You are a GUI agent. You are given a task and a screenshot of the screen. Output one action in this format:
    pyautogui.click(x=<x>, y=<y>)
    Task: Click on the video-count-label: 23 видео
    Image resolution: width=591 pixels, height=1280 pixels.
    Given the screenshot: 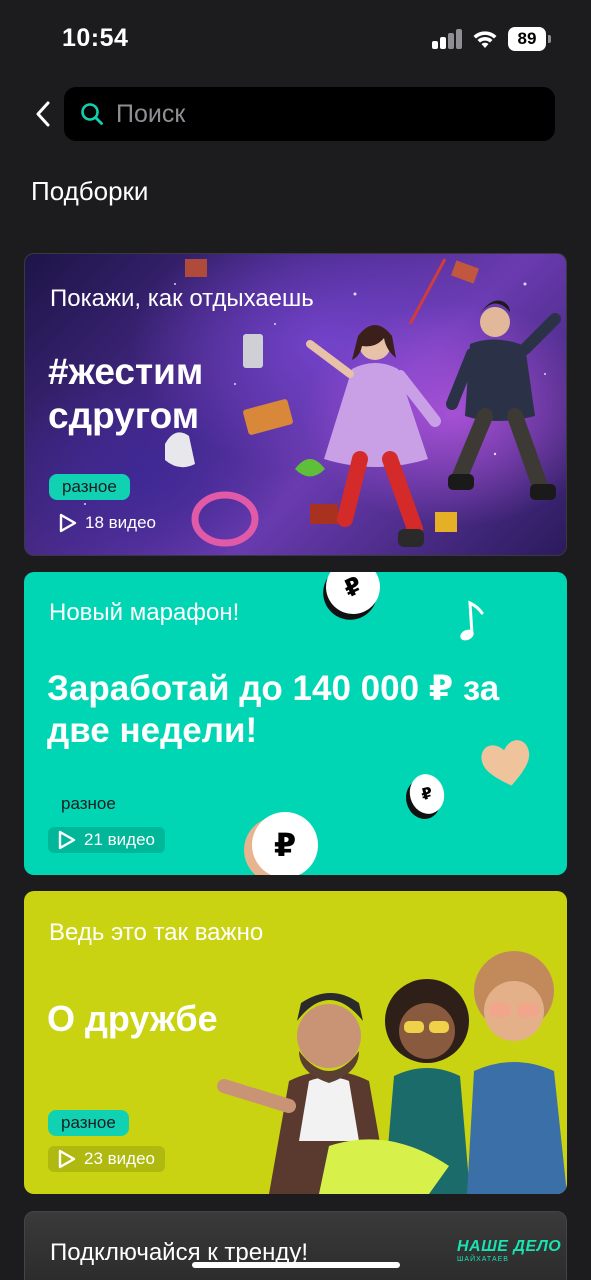 What is the action you would take?
    pyautogui.click(x=119, y=1158)
    